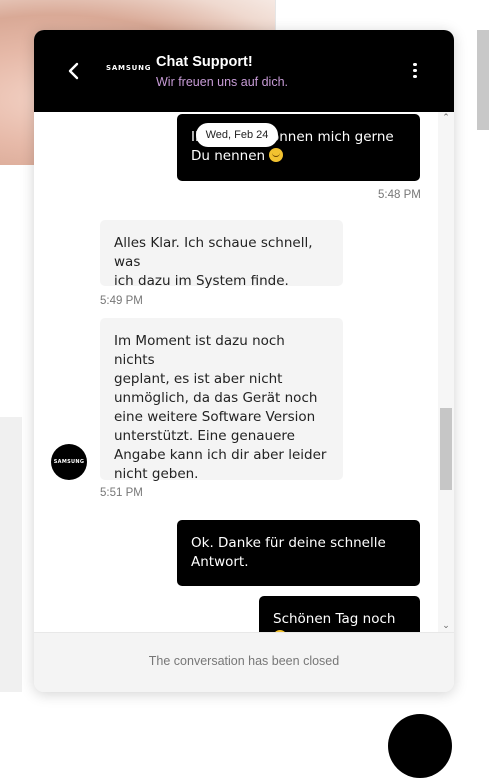 This screenshot has height=778, width=490. What do you see at coordinates (339, 614) in the screenshot?
I see `message-outgoing: Schönen Tag noch` at bounding box center [339, 614].